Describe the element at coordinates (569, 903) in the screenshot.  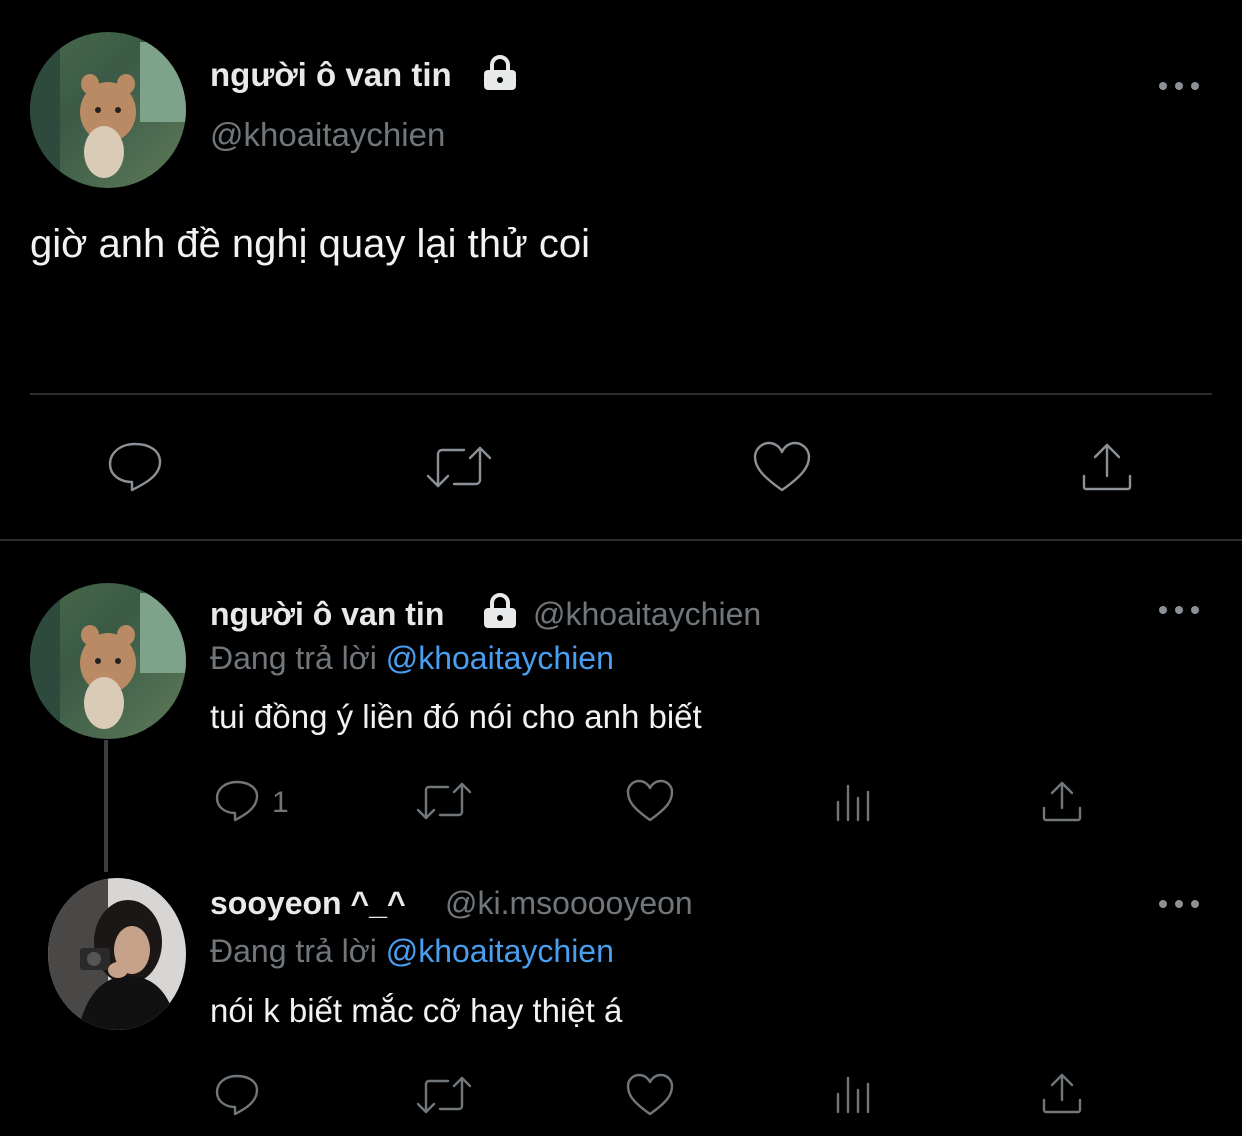
I see `handle: @ki.msooooyeon` at that location.